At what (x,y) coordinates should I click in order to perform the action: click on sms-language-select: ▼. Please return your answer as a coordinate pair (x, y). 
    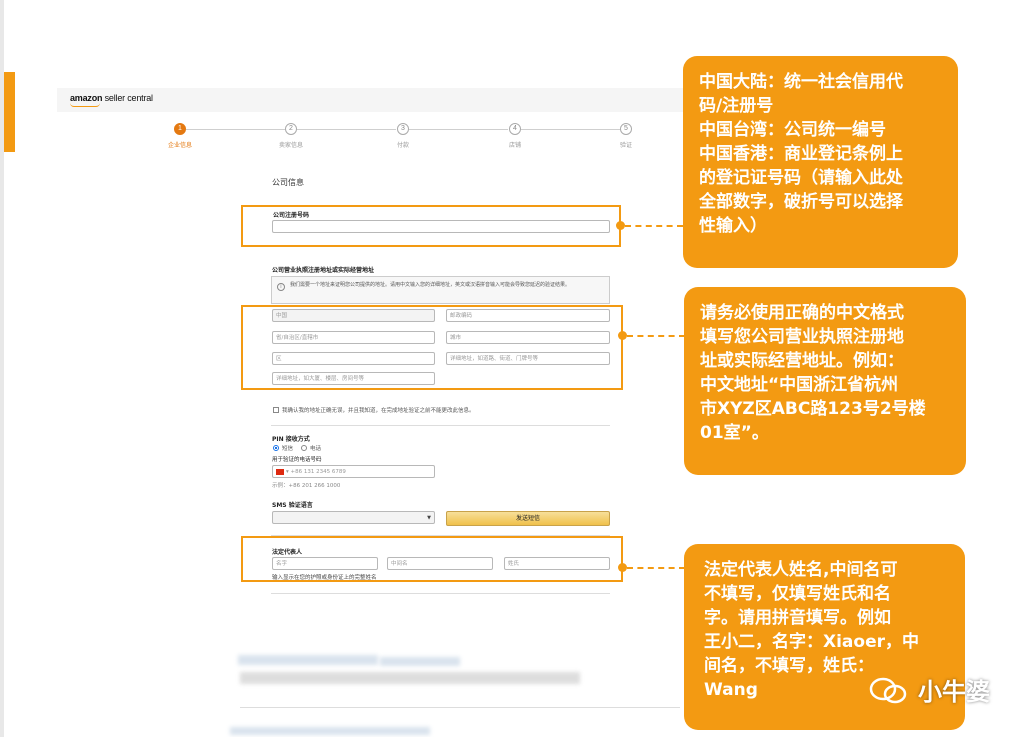
    Looking at the image, I should click on (353, 517).